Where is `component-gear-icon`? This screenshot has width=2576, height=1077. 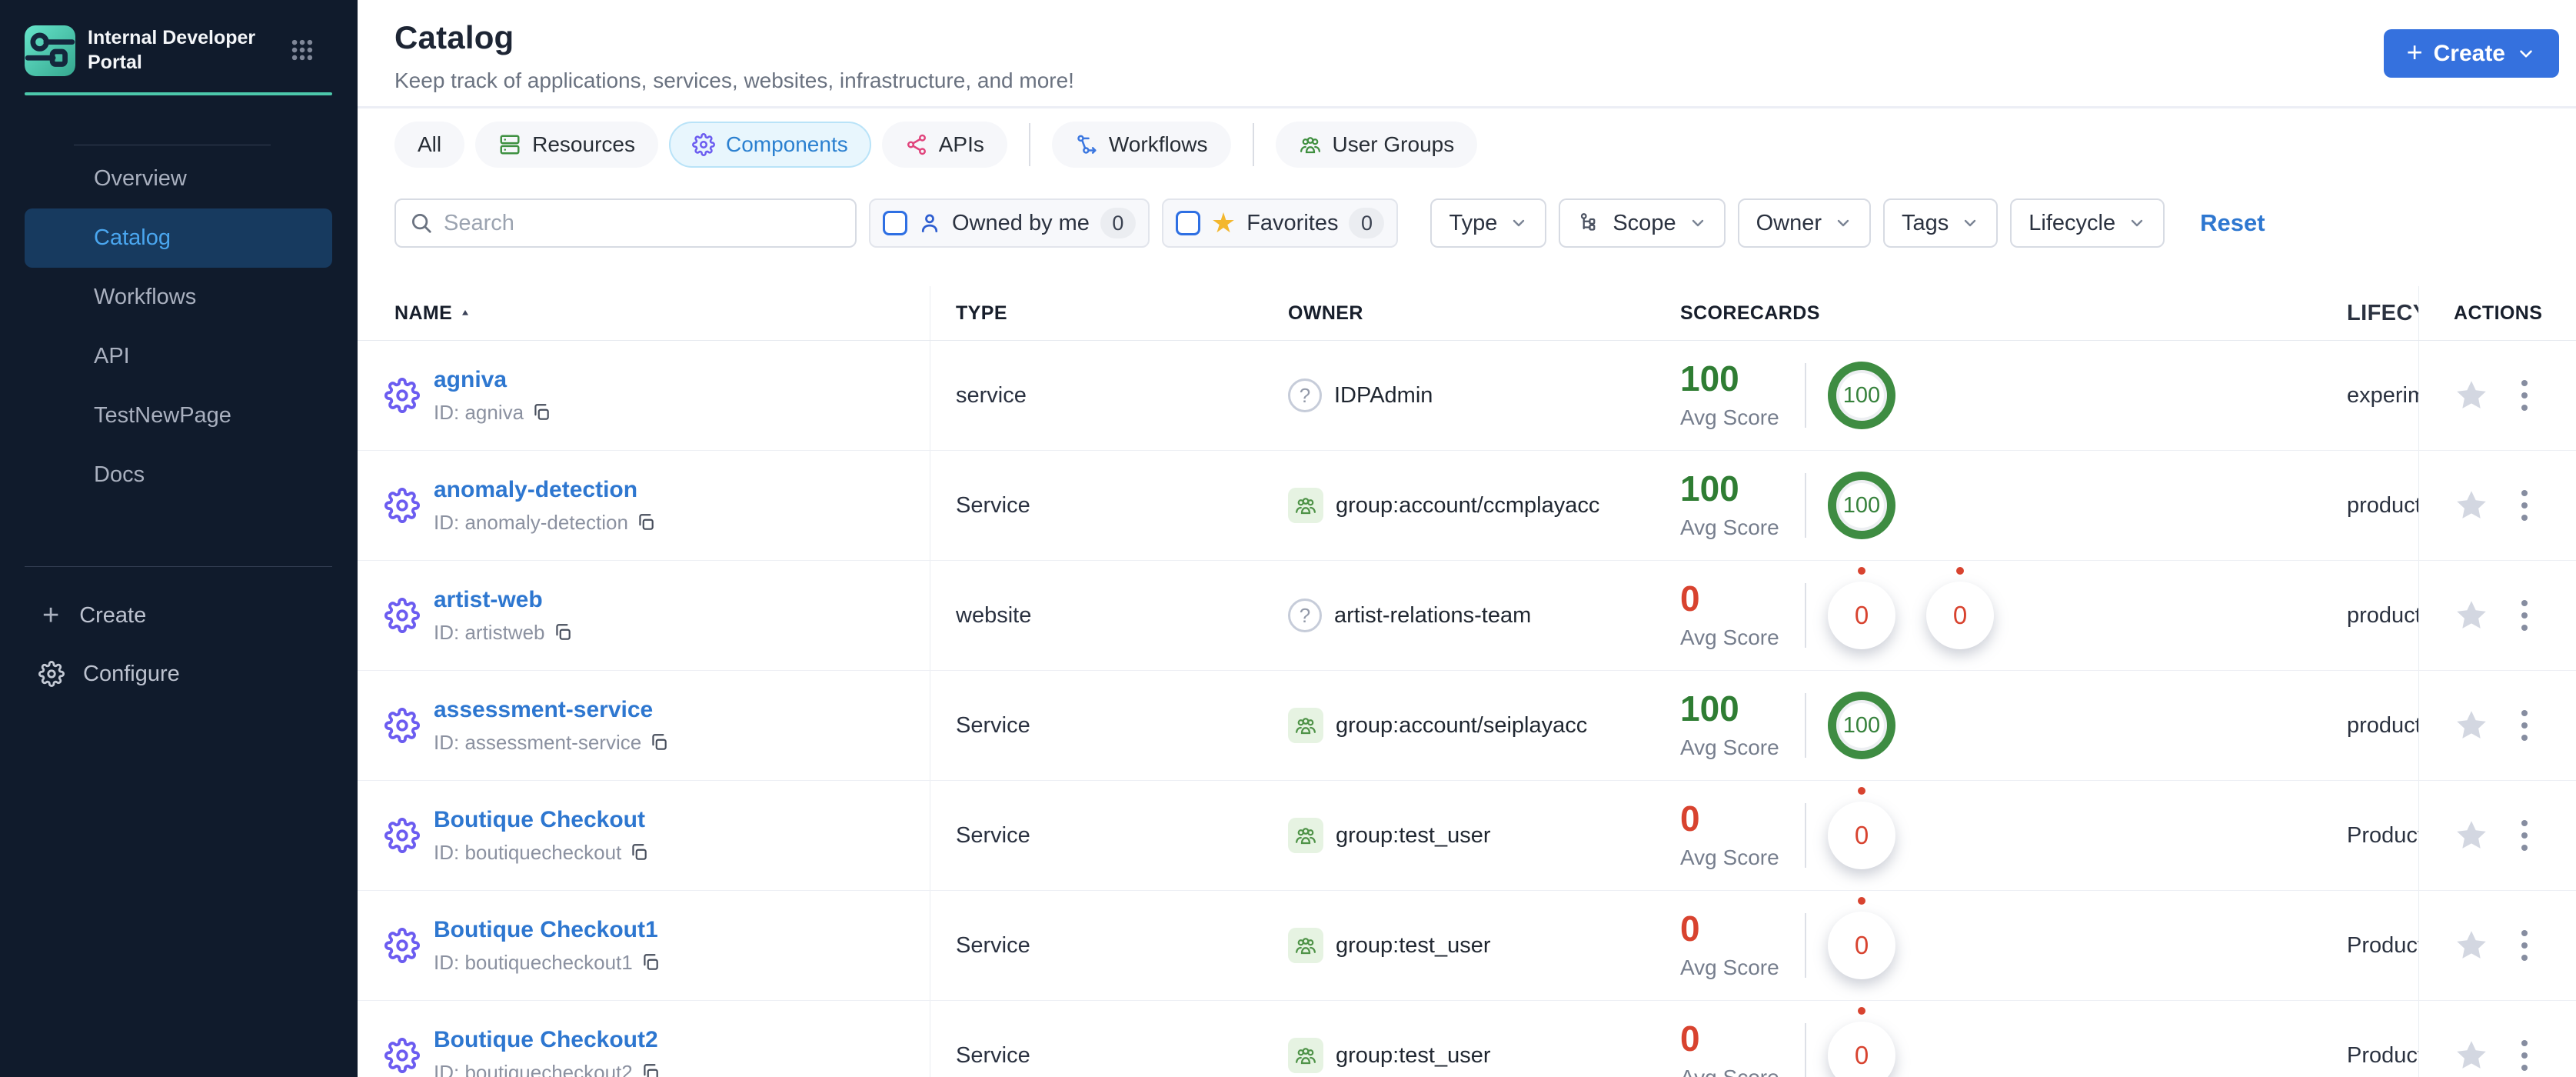 component-gear-icon is located at coordinates (402, 835).